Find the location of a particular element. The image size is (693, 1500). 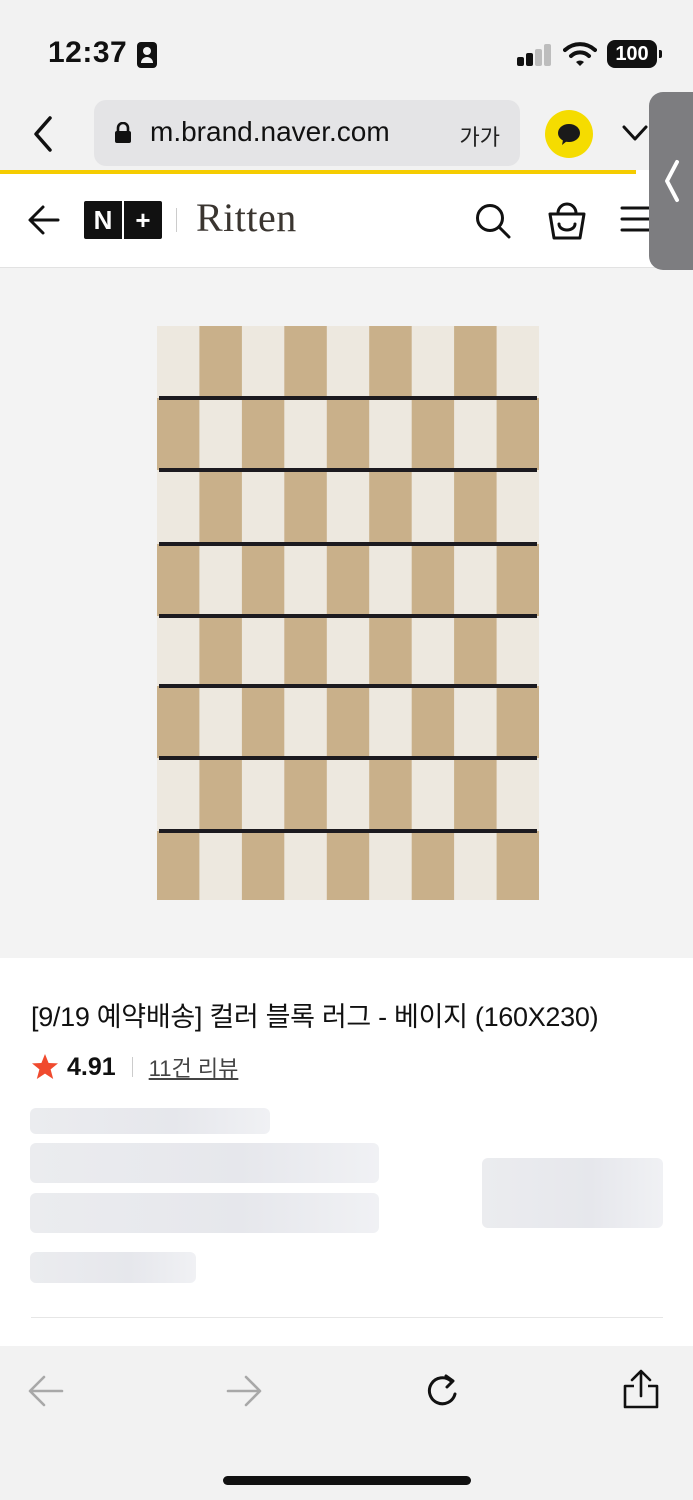

logo-letter: N is located at coordinates (103, 220).